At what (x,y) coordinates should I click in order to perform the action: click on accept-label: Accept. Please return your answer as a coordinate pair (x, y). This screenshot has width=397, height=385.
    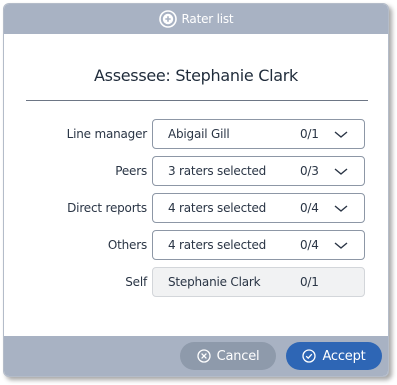
    Looking at the image, I should click on (344, 356).